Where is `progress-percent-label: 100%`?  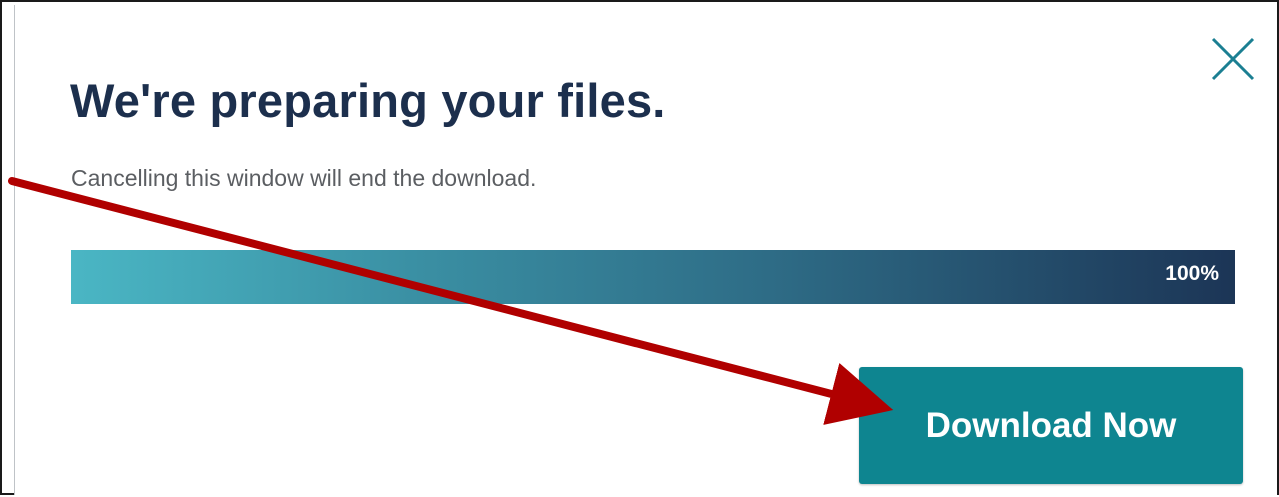 progress-percent-label: 100% is located at coordinates (1192, 273).